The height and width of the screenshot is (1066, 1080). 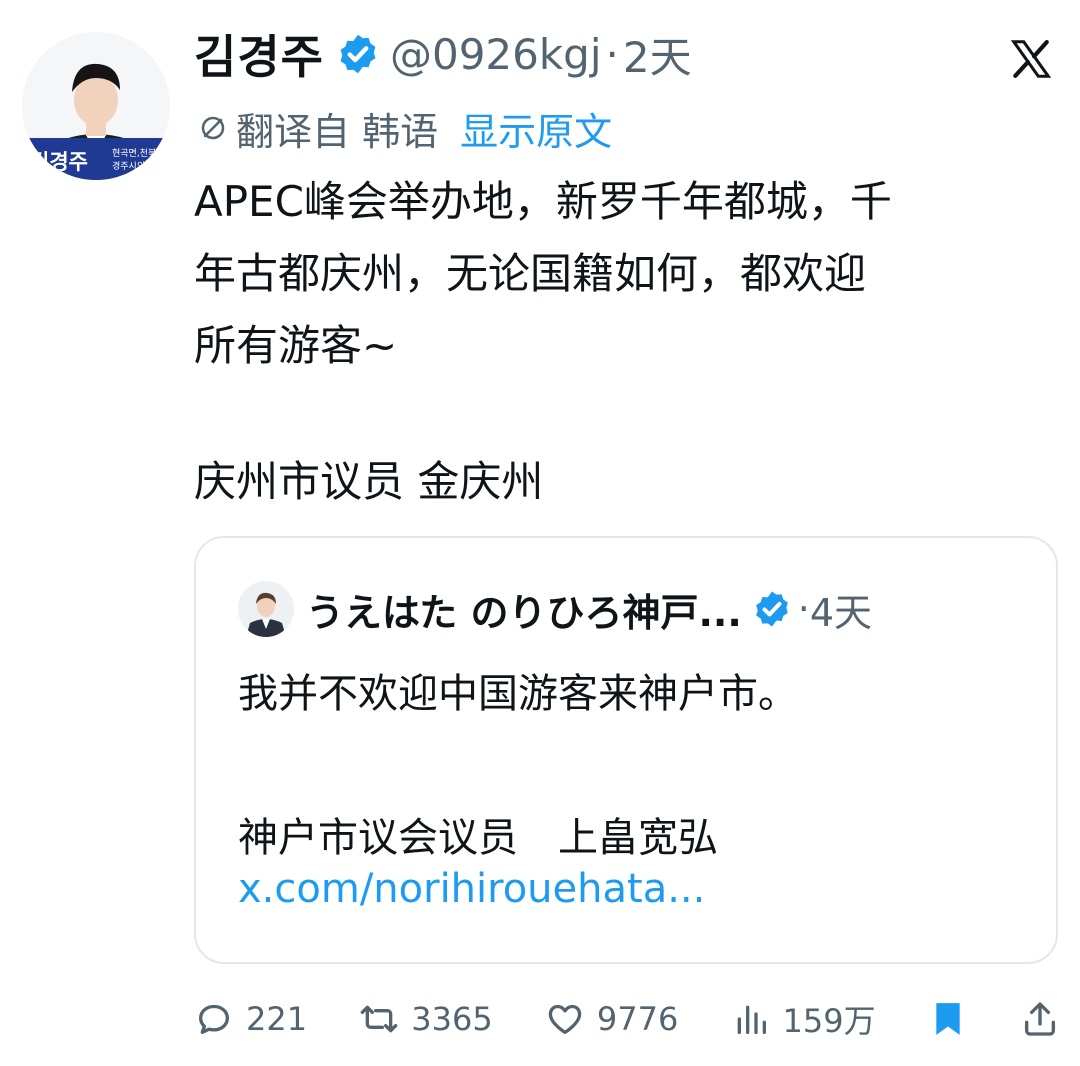 I want to click on translation-line: 翻译自 韩语 显示原文, so click(x=405, y=128).